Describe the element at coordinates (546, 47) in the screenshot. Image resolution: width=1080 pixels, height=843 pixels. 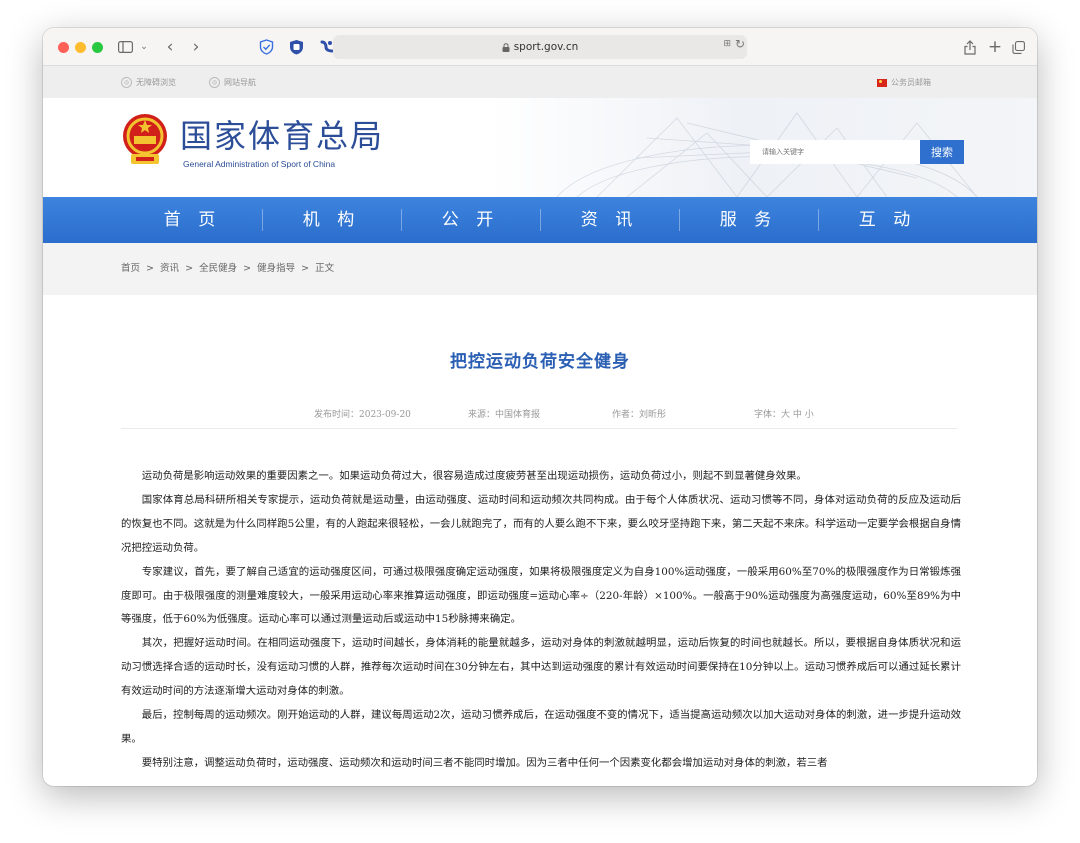
I see `url-text: sport.gov.cn` at that location.